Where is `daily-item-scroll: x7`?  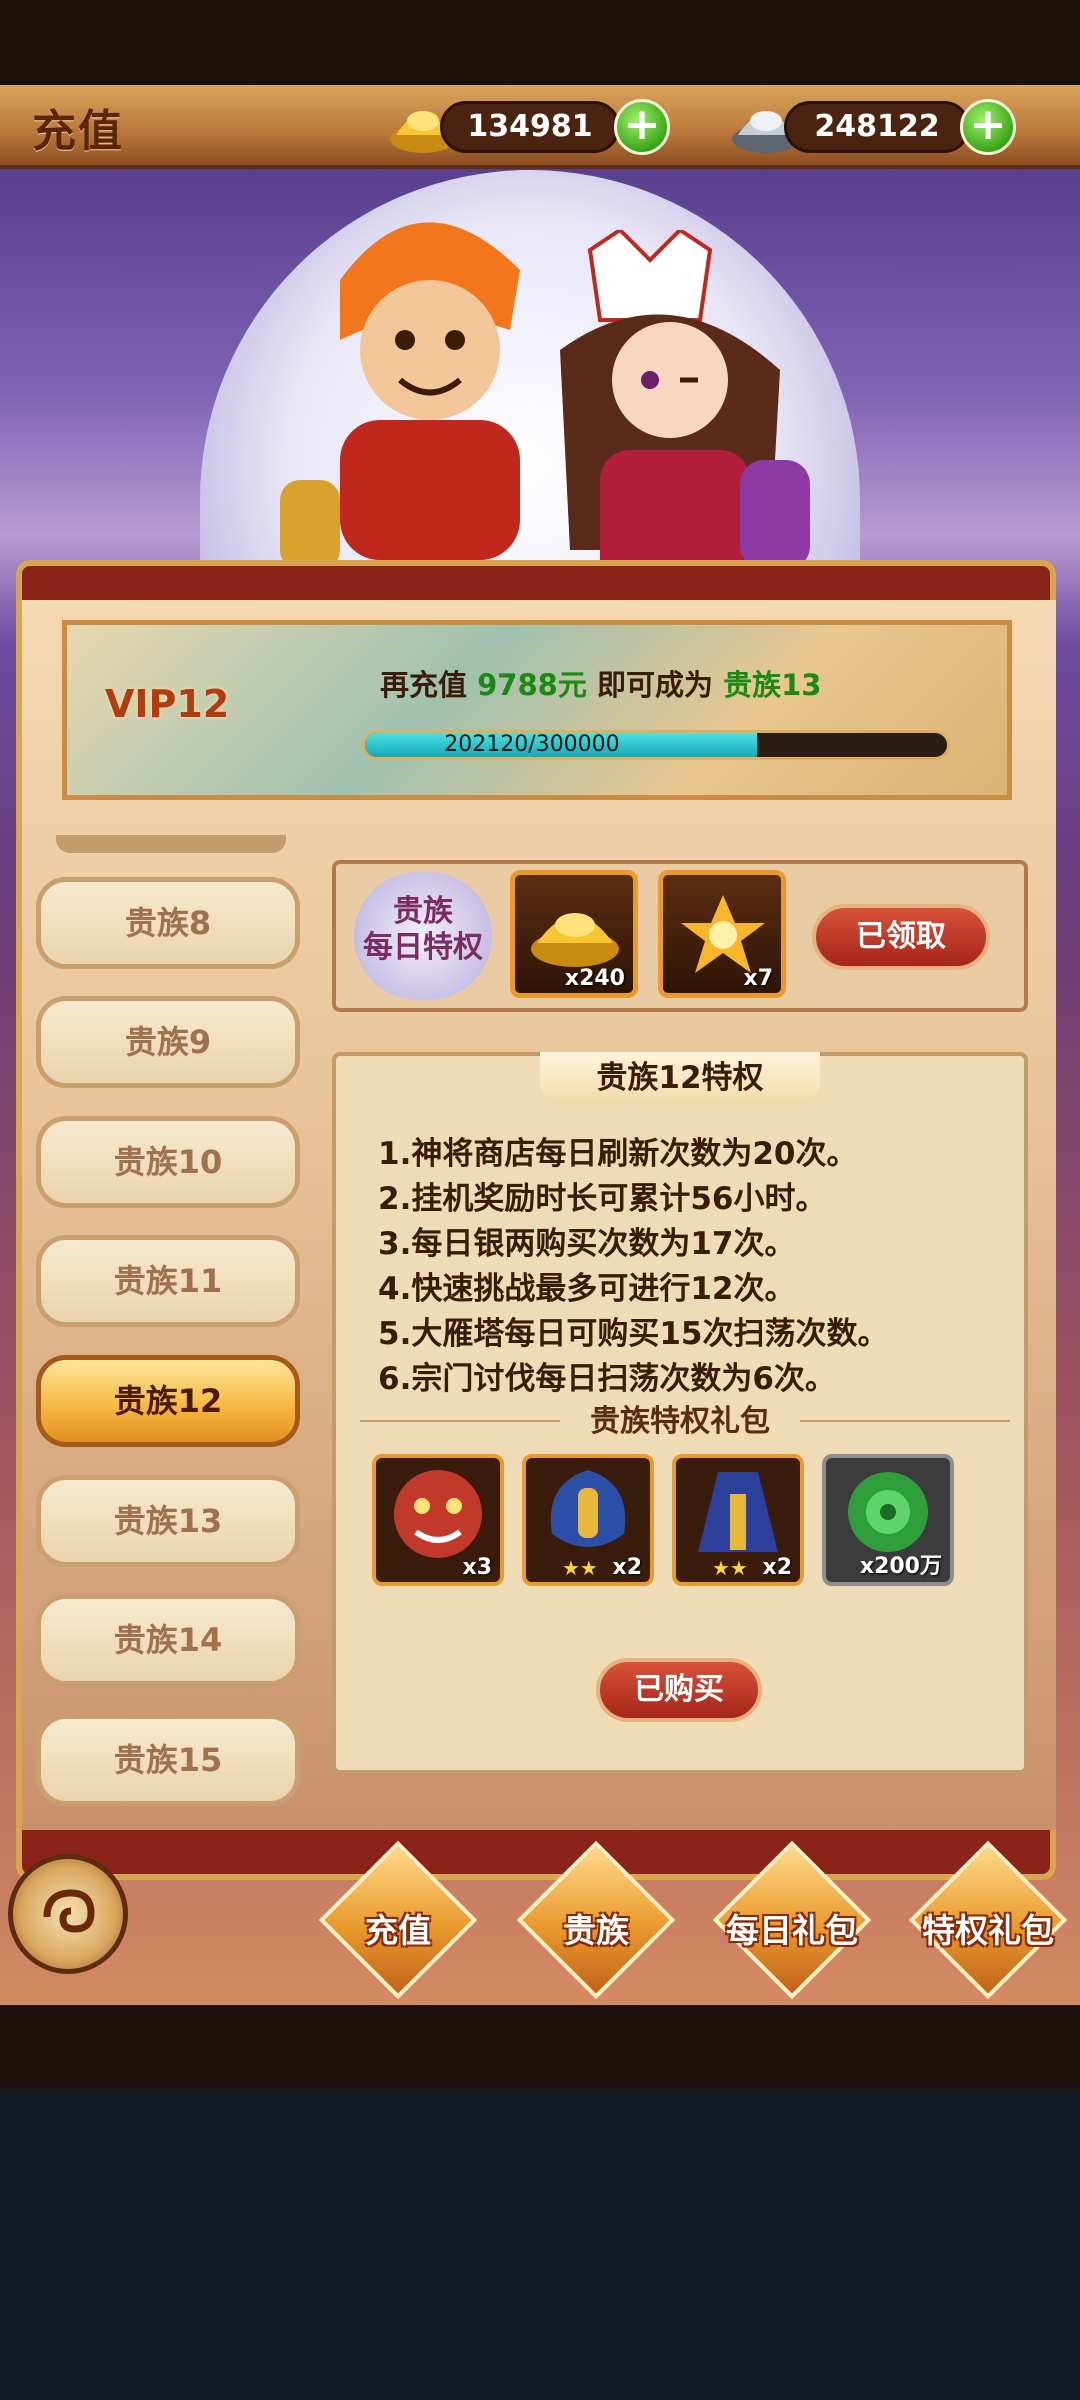 daily-item-scroll: x7 is located at coordinates (722, 934).